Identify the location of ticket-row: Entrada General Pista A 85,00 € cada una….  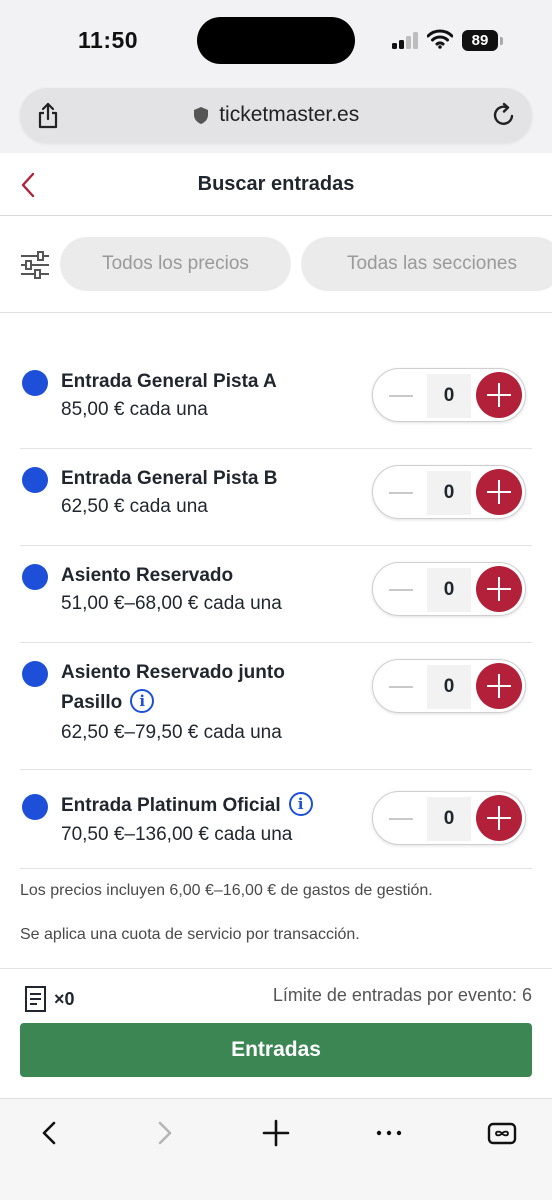
(276, 400).